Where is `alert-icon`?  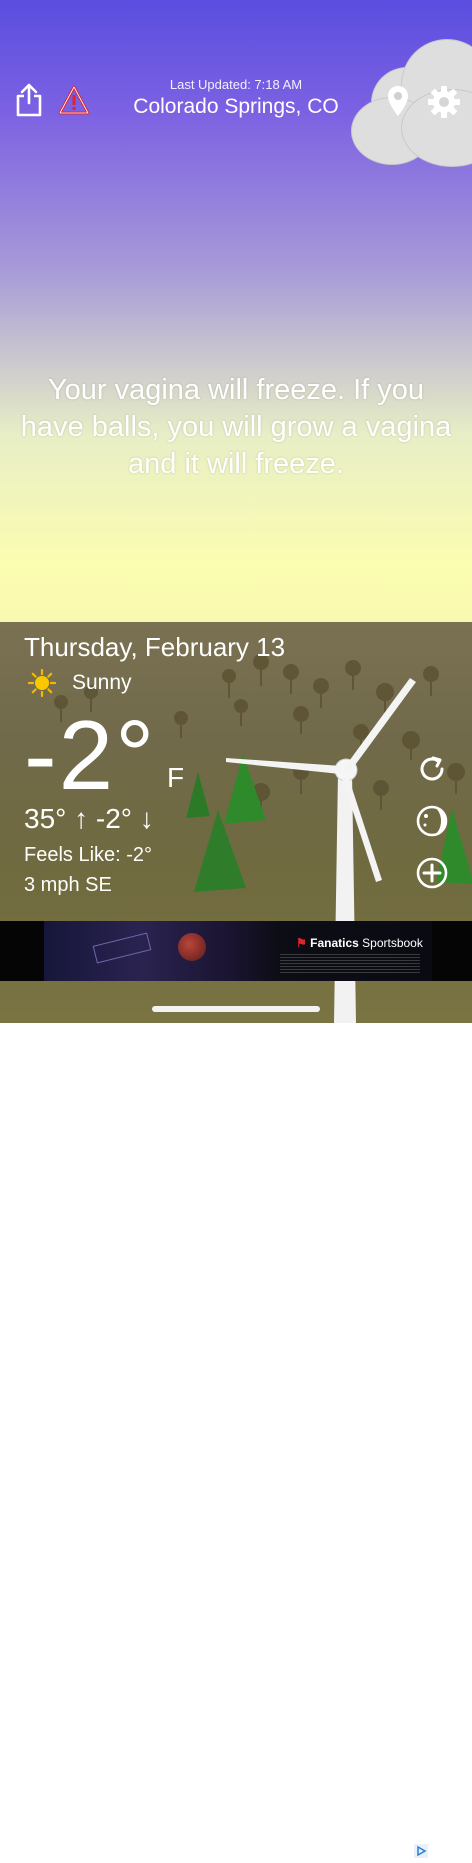 alert-icon is located at coordinates (74, 100).